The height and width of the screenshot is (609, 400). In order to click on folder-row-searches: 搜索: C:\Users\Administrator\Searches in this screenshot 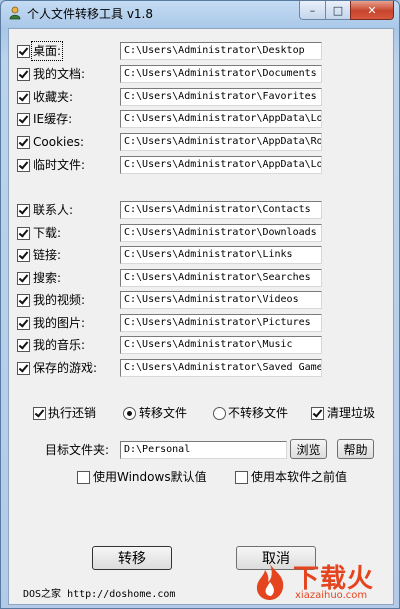, I will do `click(202, 278)`.